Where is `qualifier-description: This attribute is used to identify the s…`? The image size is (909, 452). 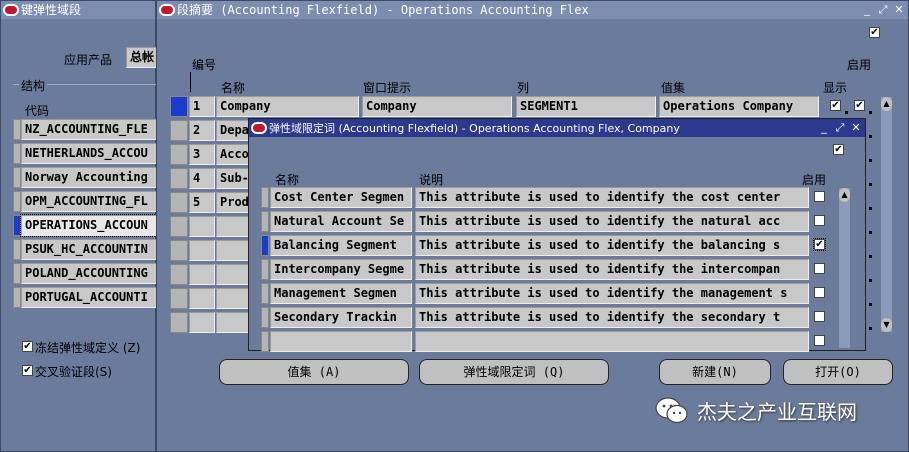
qualifier-description: This attribute is used to identify the s… is located at coordinates (612, 317).